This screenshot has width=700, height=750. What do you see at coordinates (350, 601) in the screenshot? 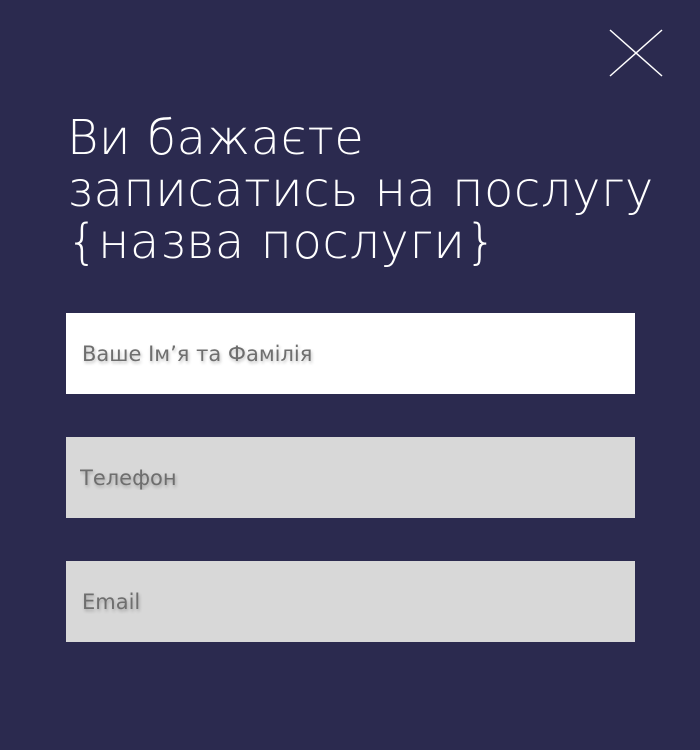
I see `email-input` at bounding box center [350, 601].